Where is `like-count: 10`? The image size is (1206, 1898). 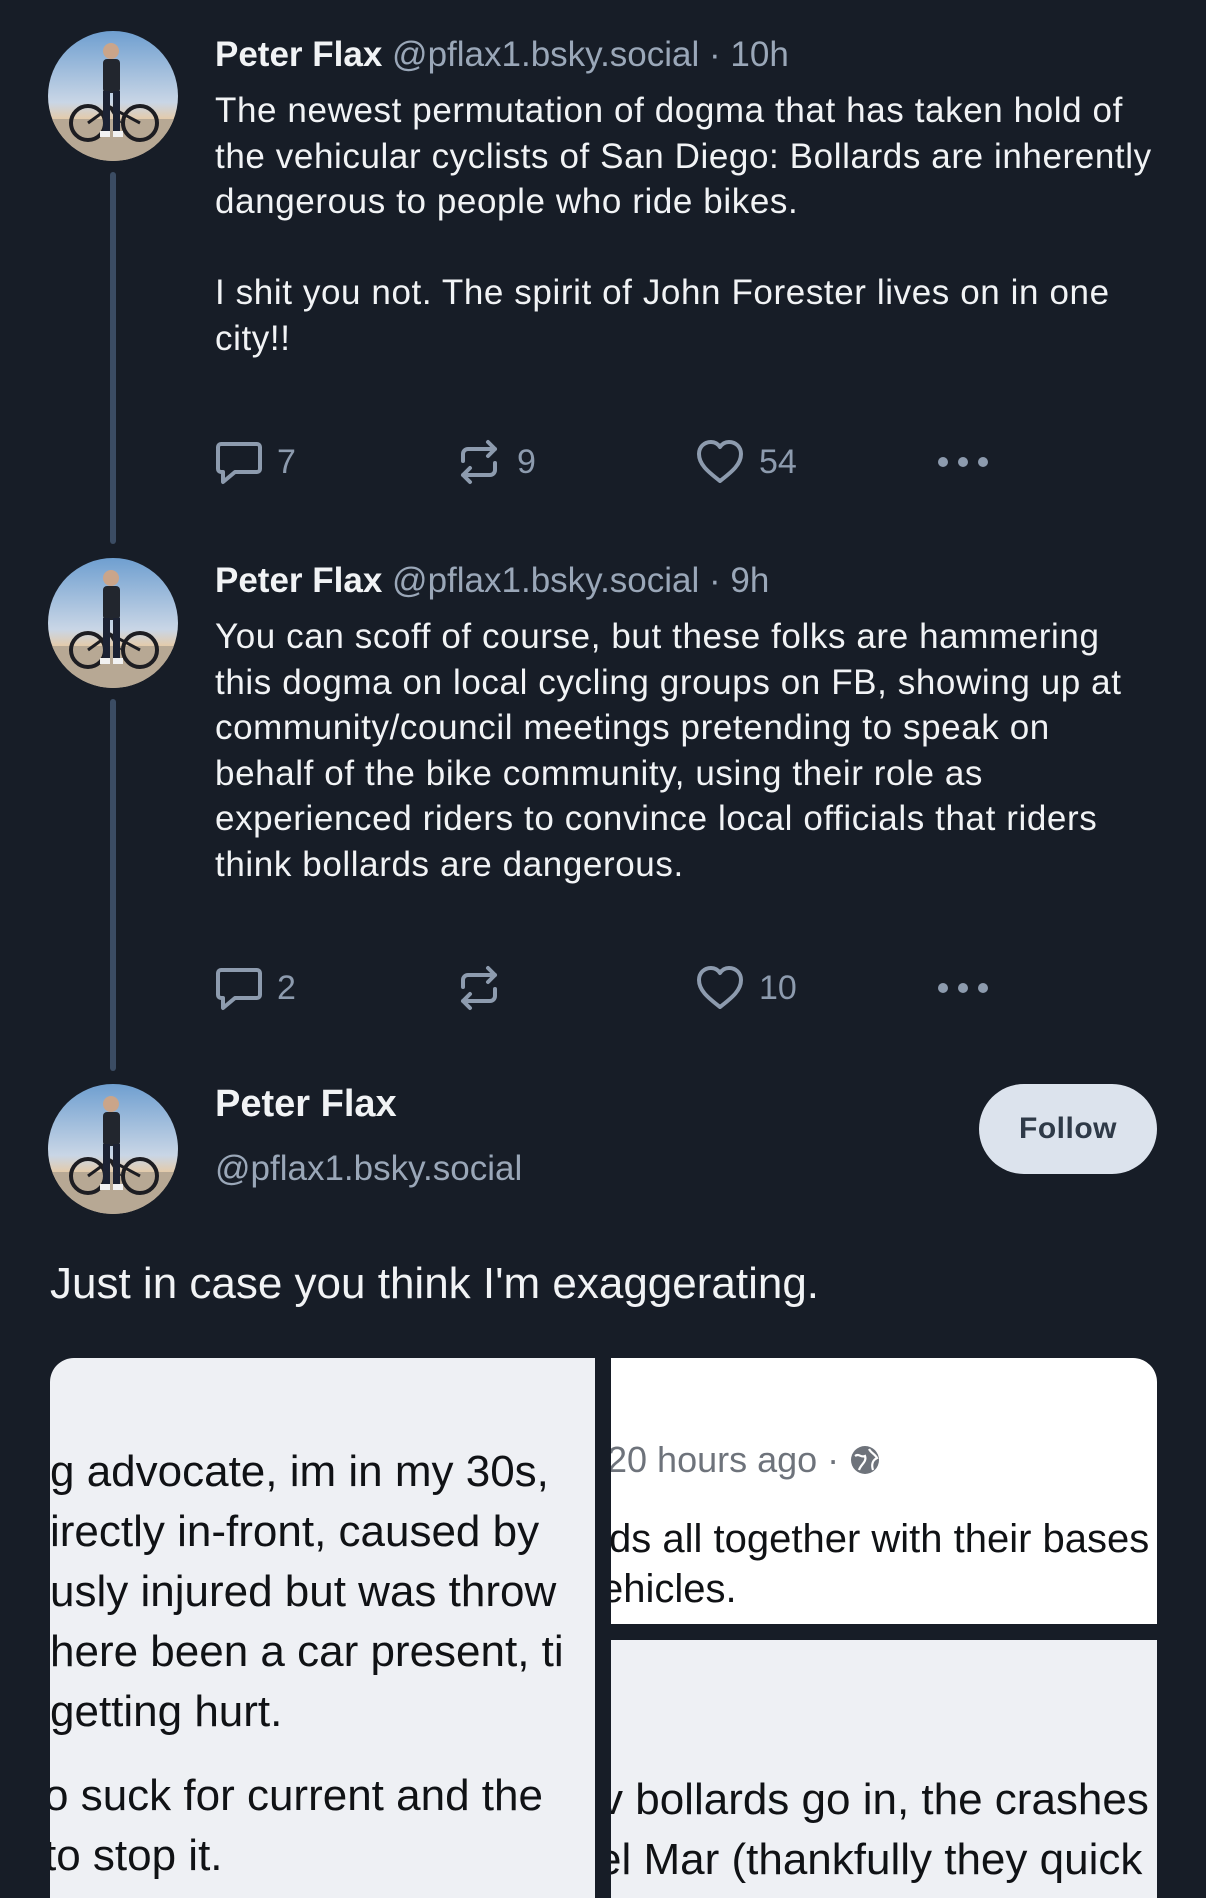
like-count: 10 is located at coordinates (778, 987).